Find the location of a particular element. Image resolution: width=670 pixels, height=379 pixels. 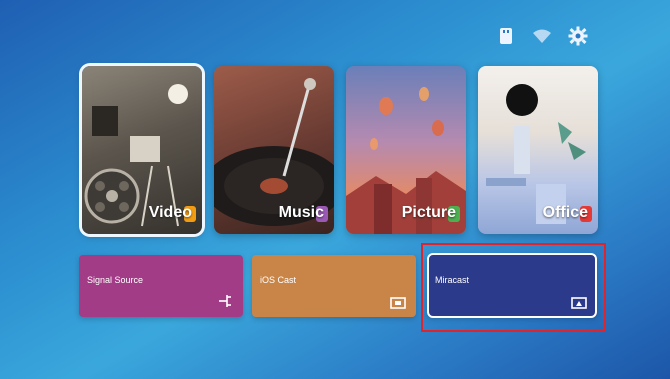

music-card: Music is located at coordinates (274, 150).